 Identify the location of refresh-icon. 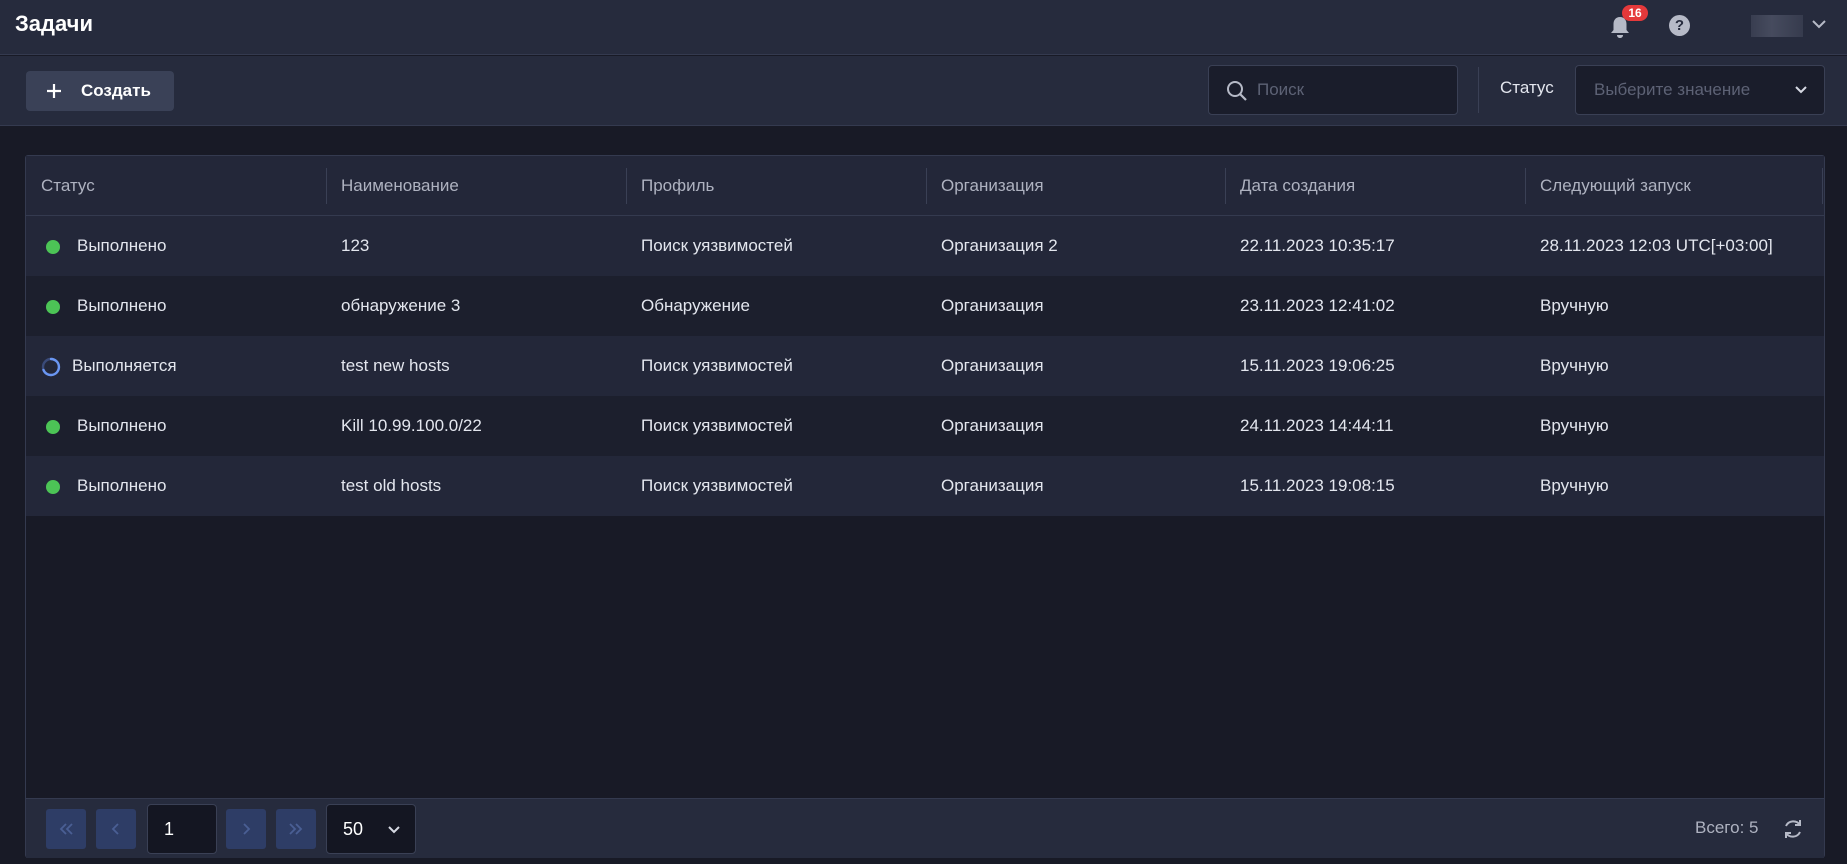
(1793, 829).